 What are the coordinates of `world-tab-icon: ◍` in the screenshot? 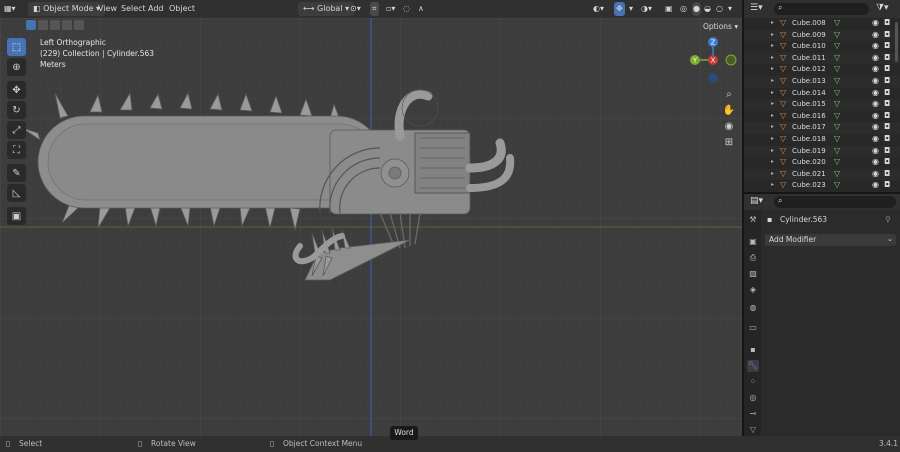 It's located at (753, 308).